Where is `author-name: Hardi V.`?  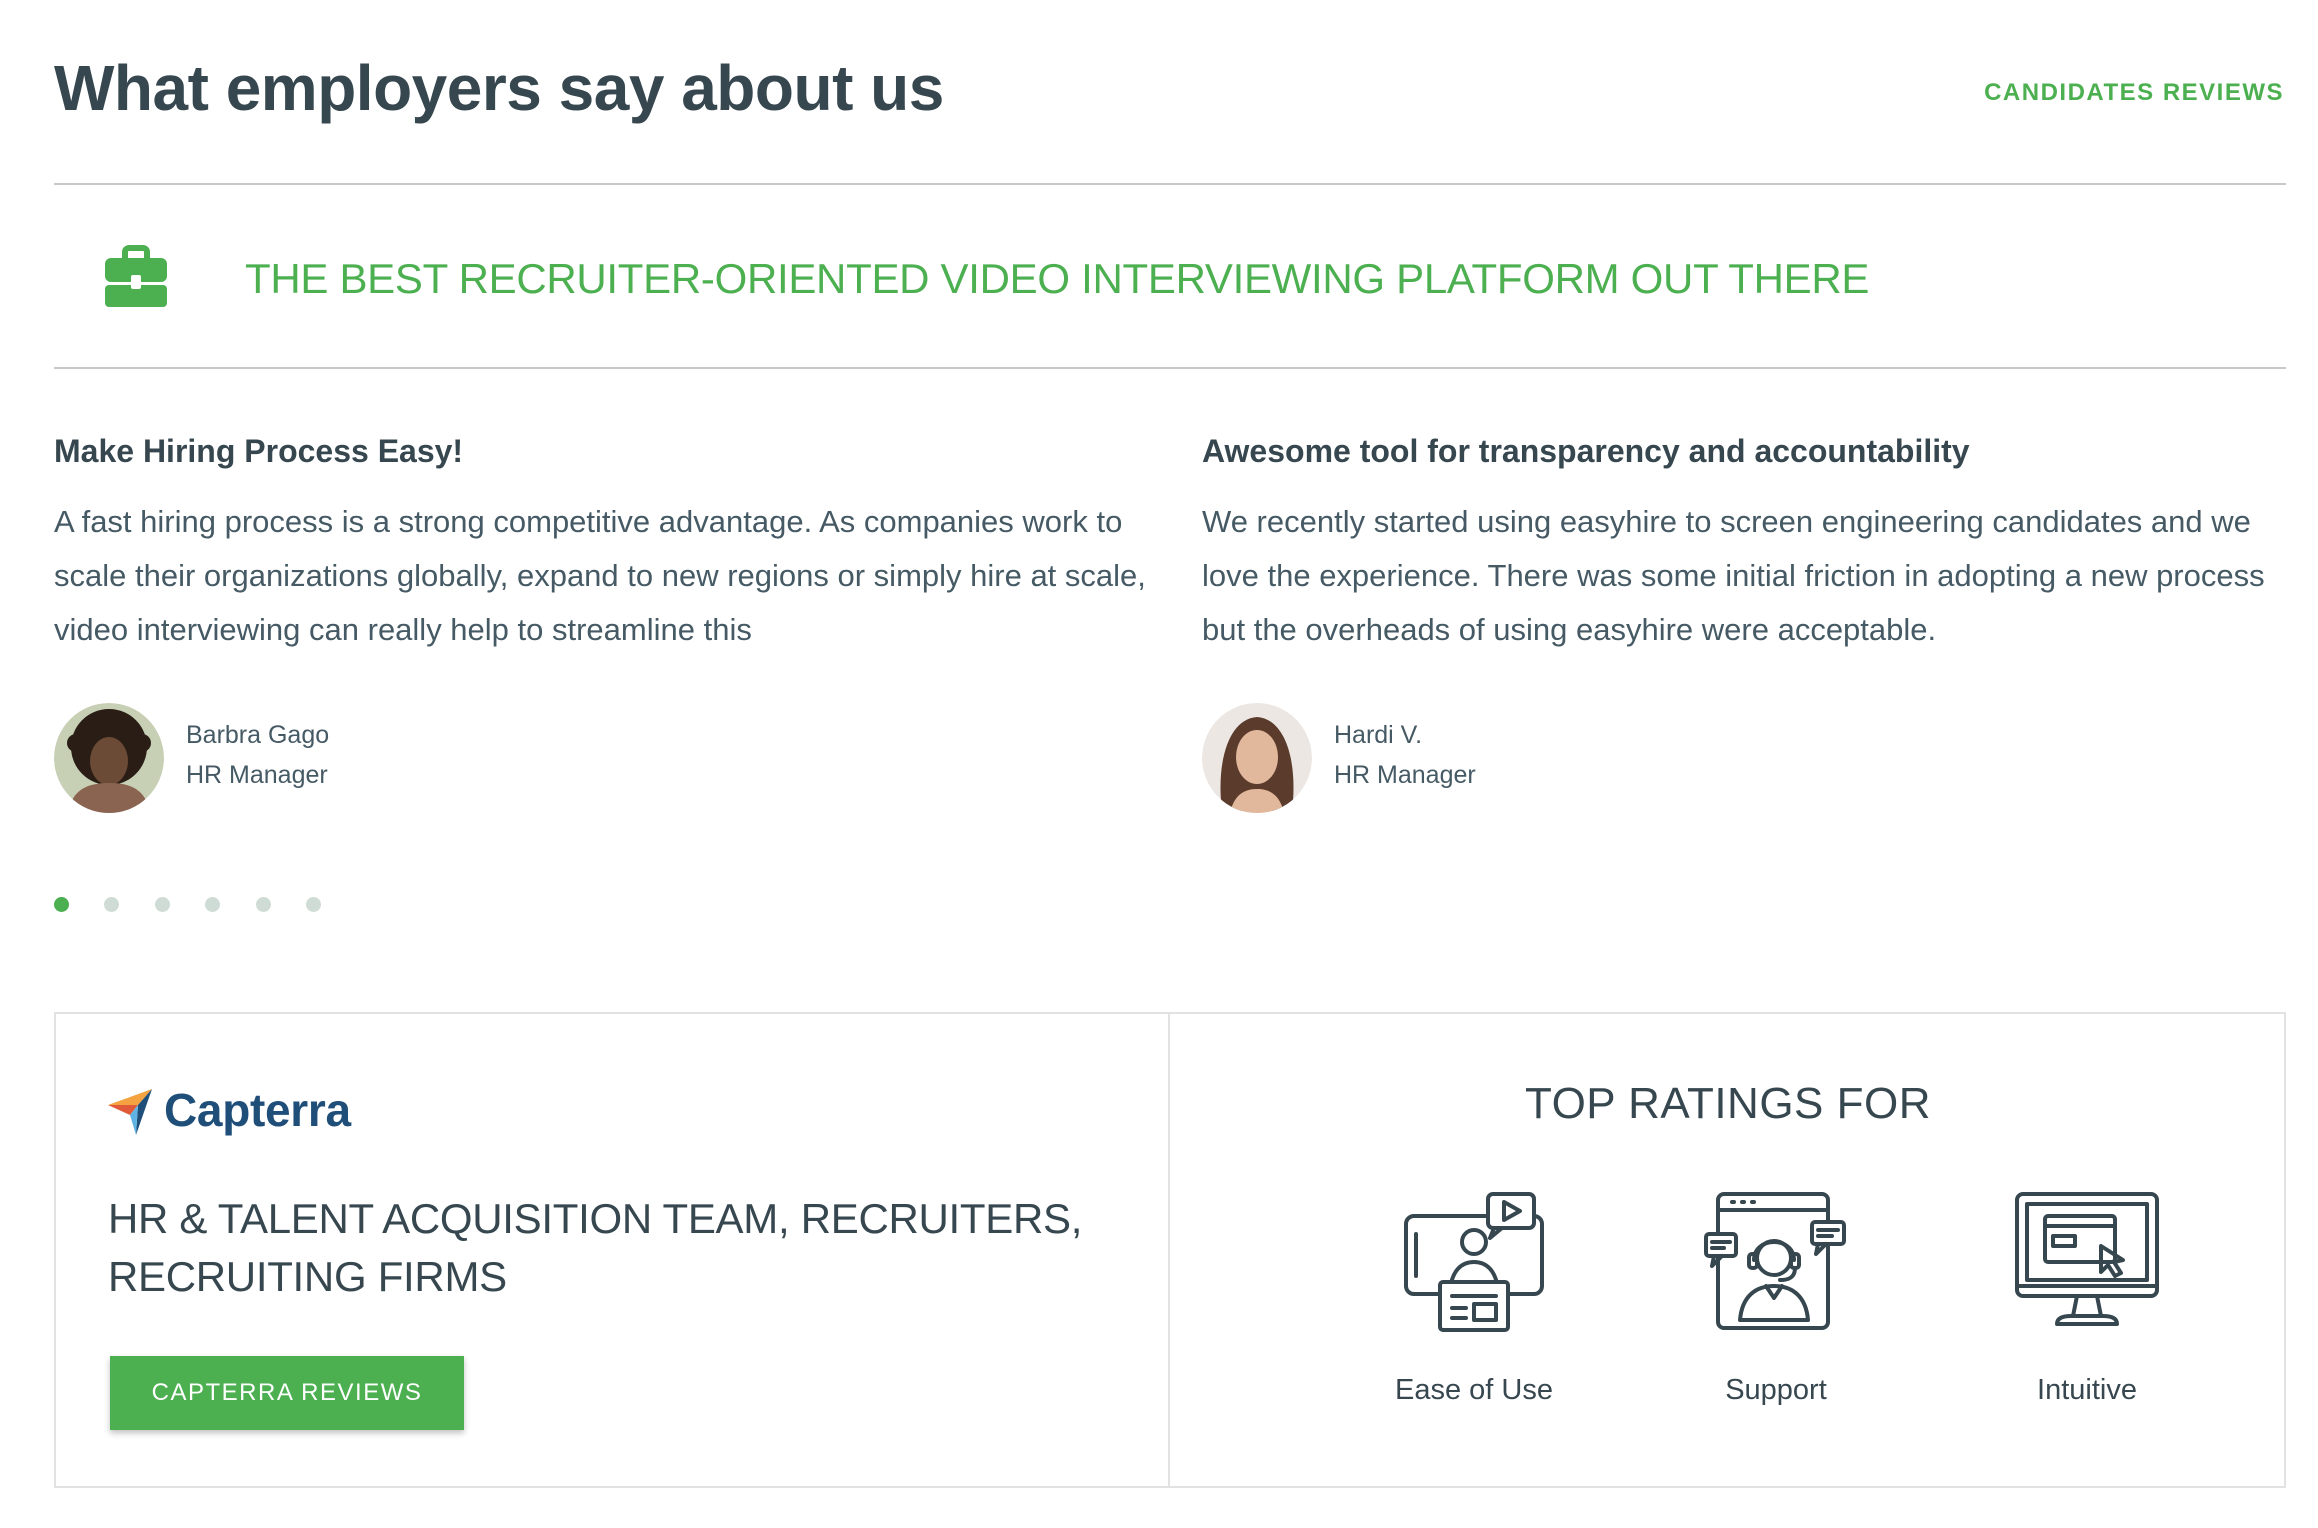 author-name: Hardi V. is located at coordinates (1378, 735).